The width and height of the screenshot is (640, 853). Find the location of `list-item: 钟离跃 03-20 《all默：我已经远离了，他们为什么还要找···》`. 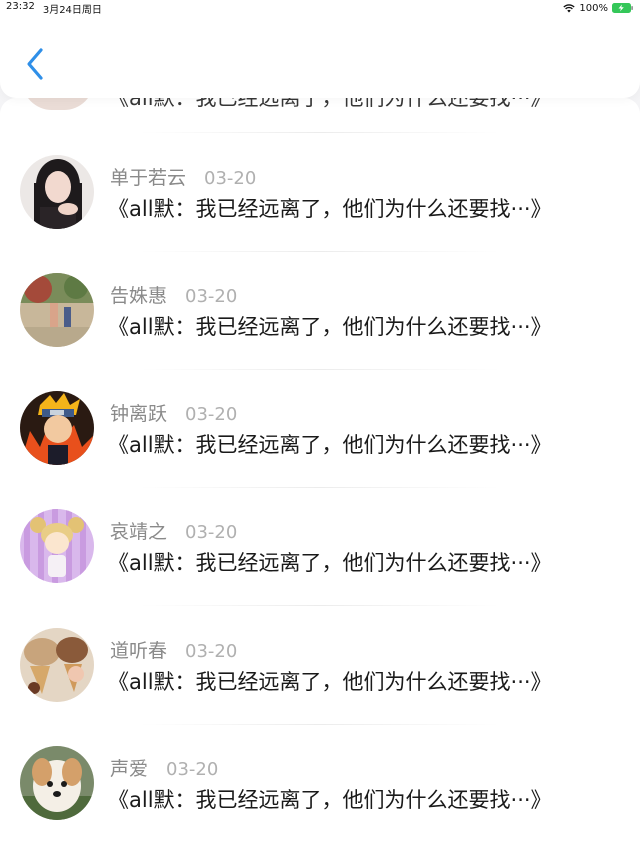

list-item: 钟离跃 03-20 《all默：我已经远离了，他们为什么还要找···》 is located at coordinates (320, 450).